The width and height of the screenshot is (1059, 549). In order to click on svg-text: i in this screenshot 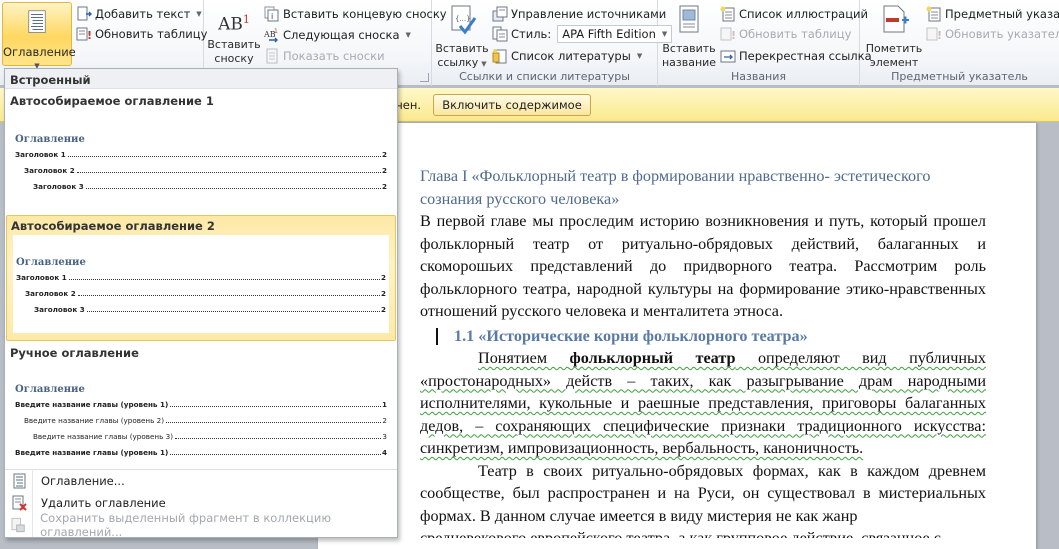, I will do `click(272, 16)`.